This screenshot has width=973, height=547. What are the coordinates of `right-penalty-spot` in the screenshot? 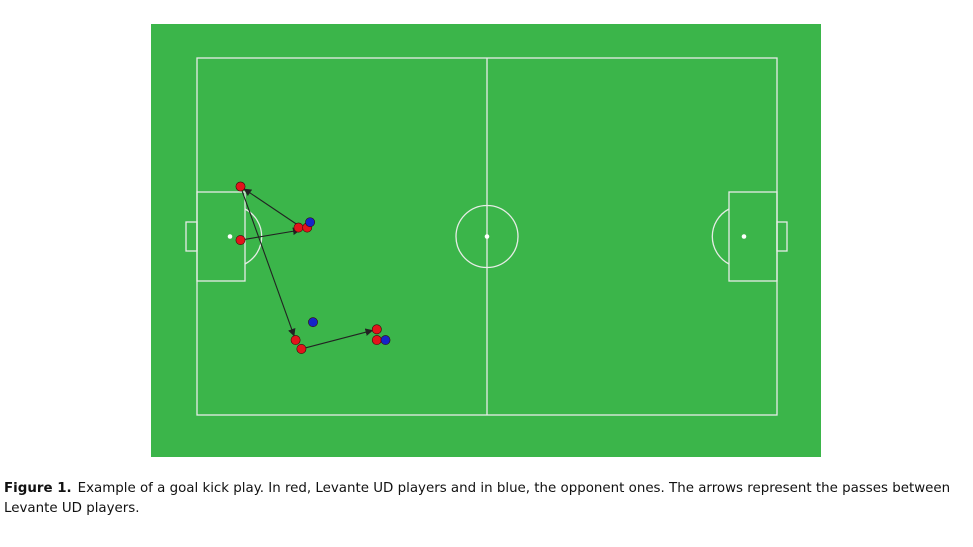 It's located at (744, 236).